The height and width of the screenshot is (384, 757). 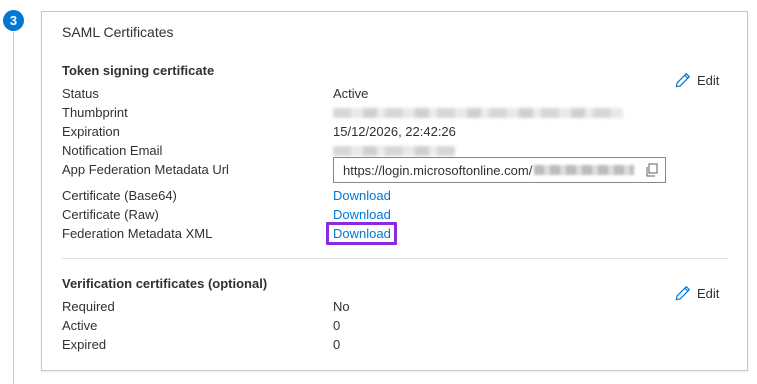 What do you see at coordinates (165, 283) in the screenshot?
I see `verification-section-title: Verification certificates (optional)` at bounding box center [165, 283].